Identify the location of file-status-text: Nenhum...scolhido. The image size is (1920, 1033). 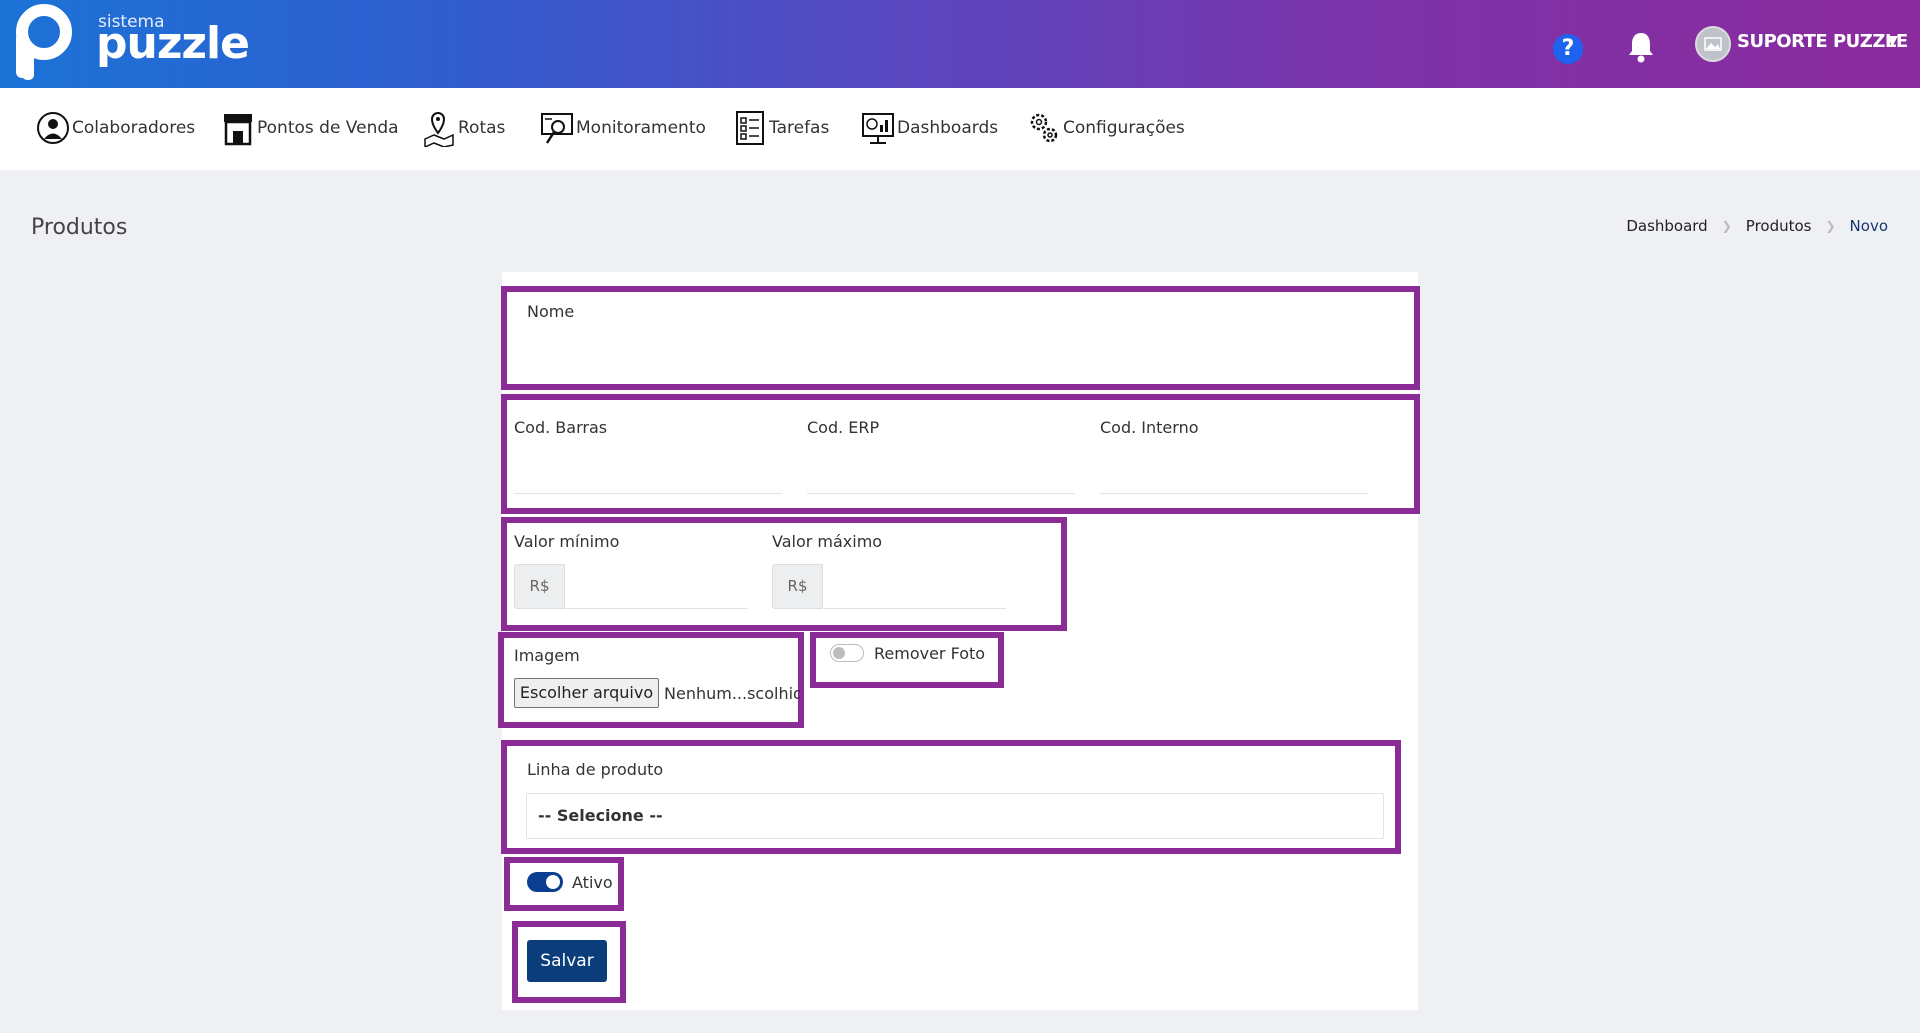
(732, 693).